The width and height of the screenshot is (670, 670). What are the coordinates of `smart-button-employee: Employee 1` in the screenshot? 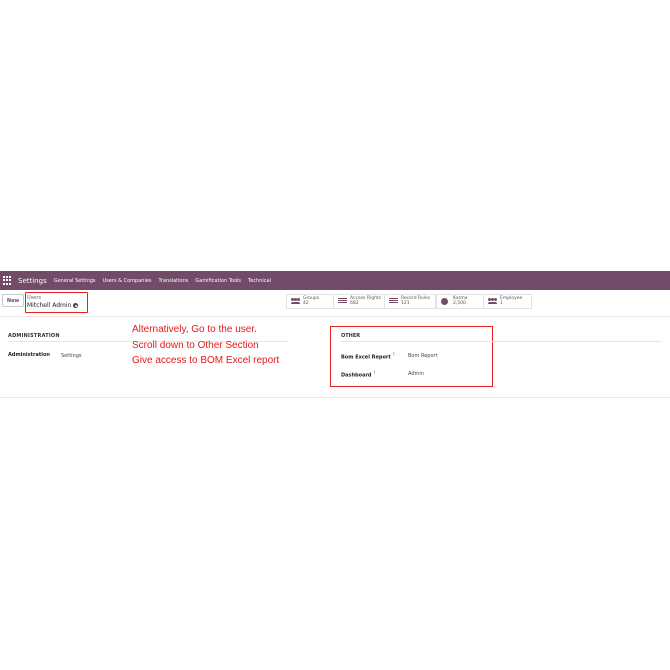 It's located at (507, 301).